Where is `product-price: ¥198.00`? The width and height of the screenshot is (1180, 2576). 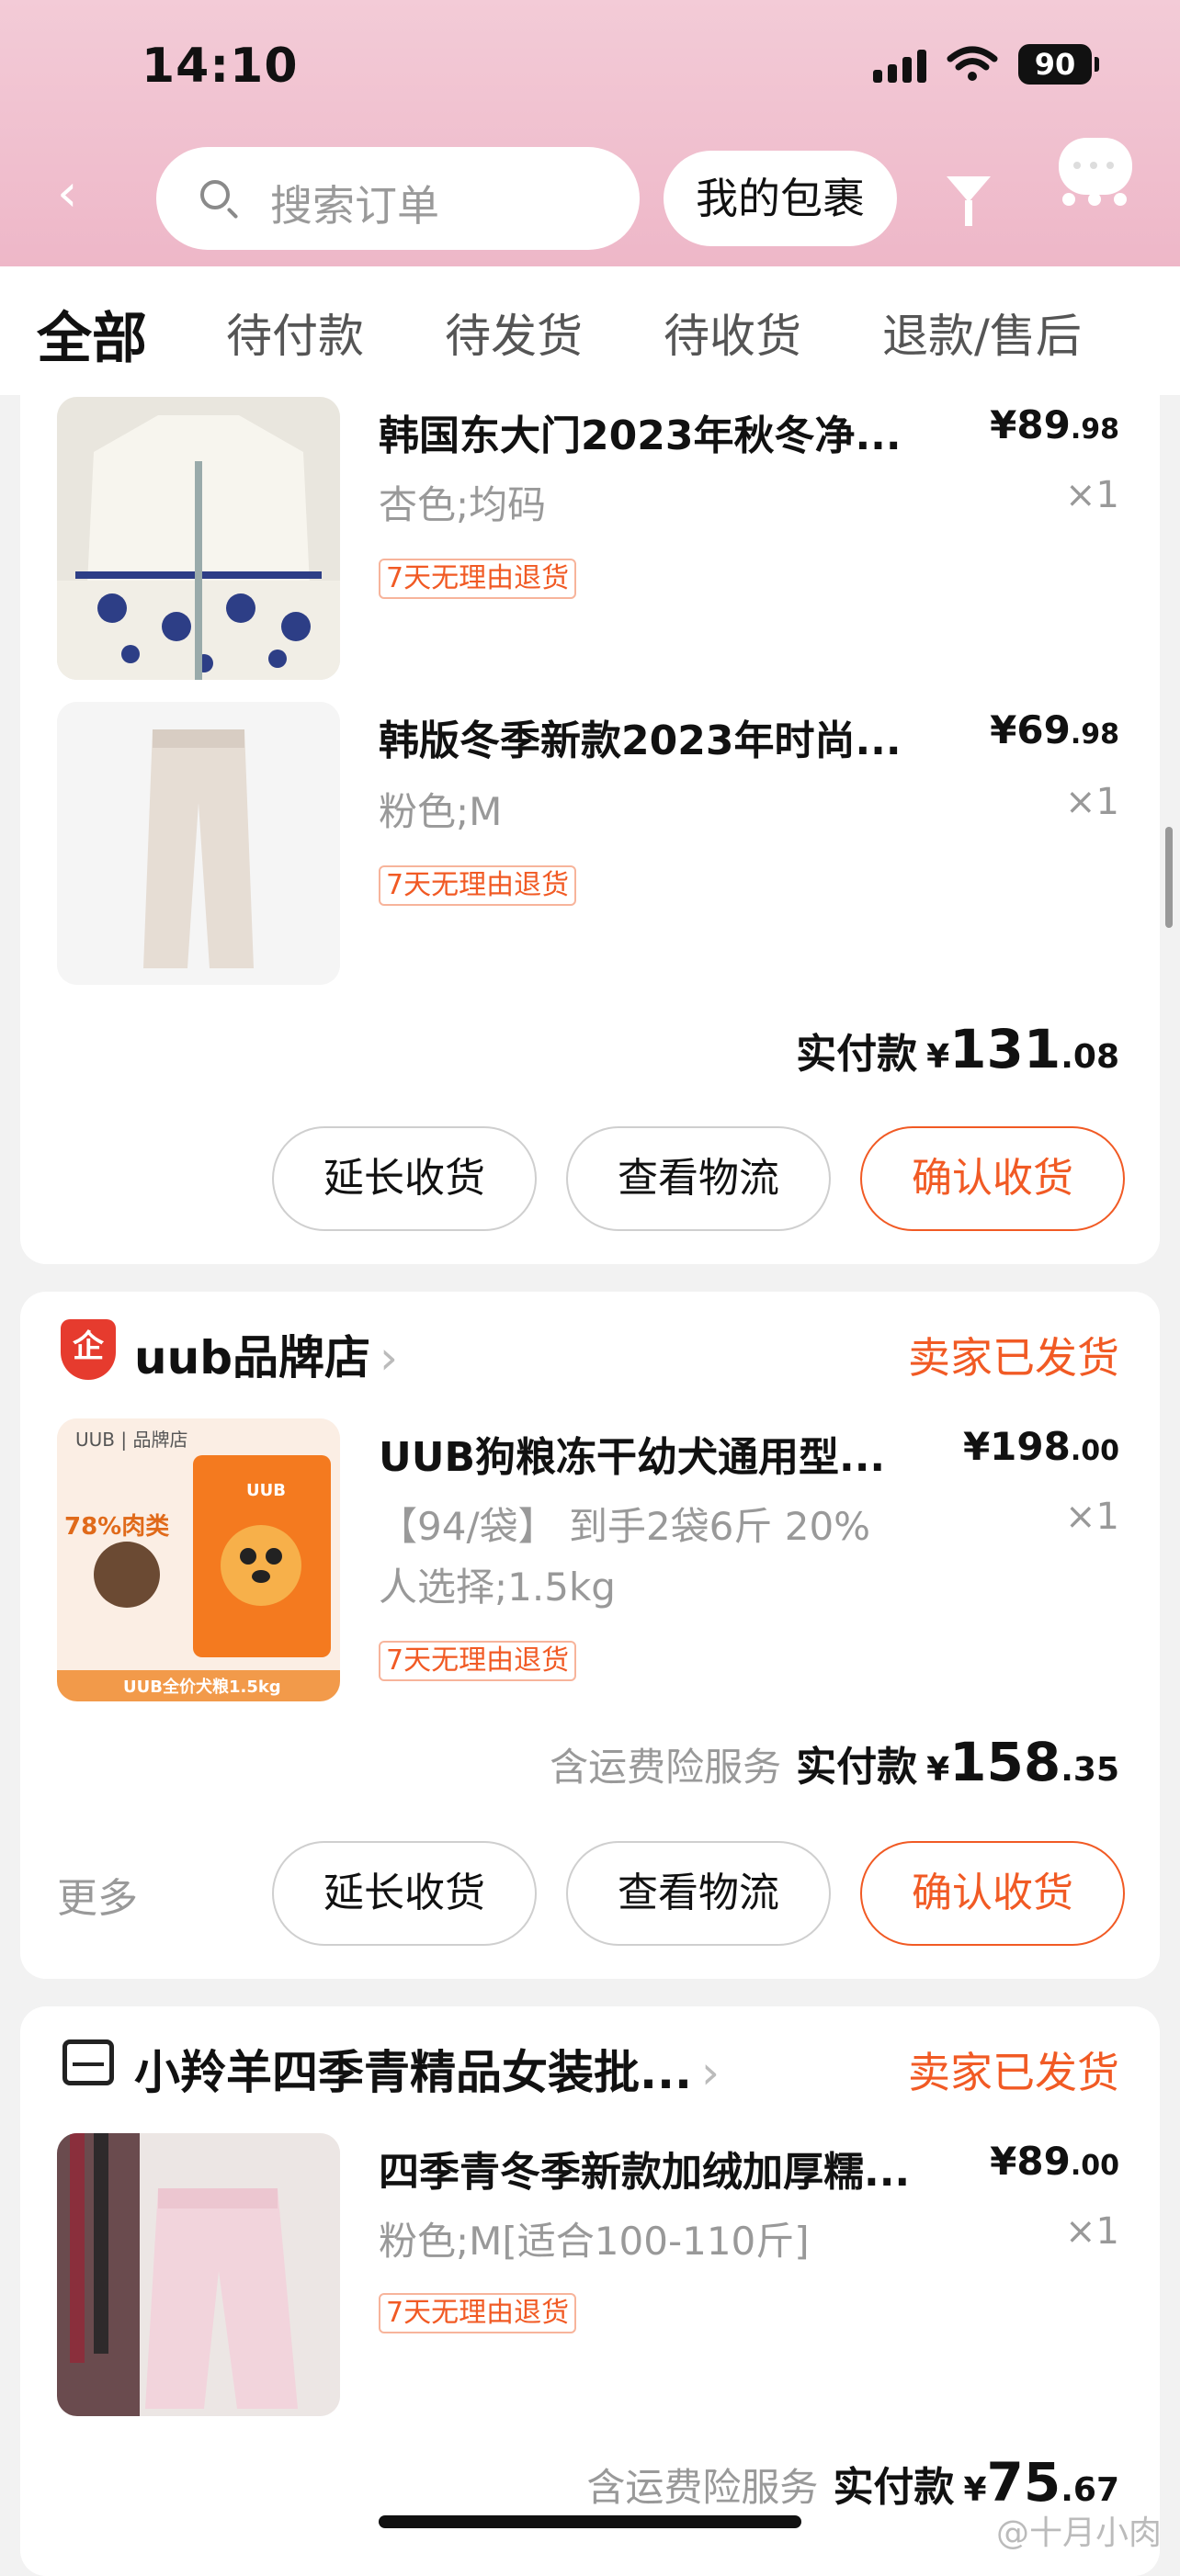
product-price: ¥198.00 is located at coordinates (1040, 1446).